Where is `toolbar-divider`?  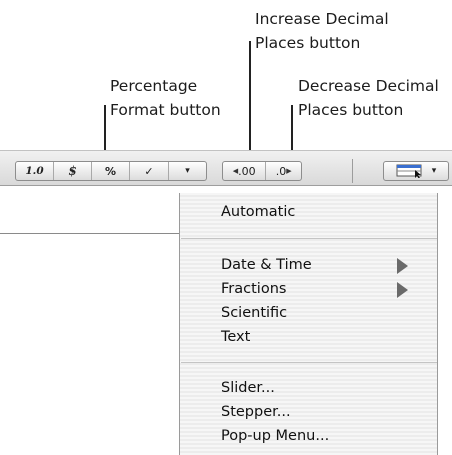
toolbar-divider is located at coordinates (352, 171).